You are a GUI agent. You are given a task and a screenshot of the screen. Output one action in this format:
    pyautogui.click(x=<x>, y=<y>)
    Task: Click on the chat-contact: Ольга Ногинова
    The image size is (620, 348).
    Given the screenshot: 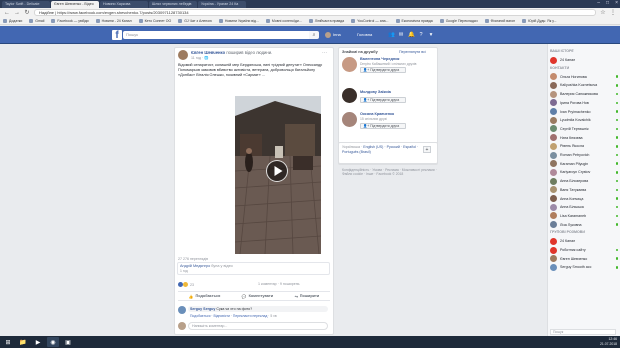 What is the action you would take?
    pyautogui.click(x=584, y=77)
    